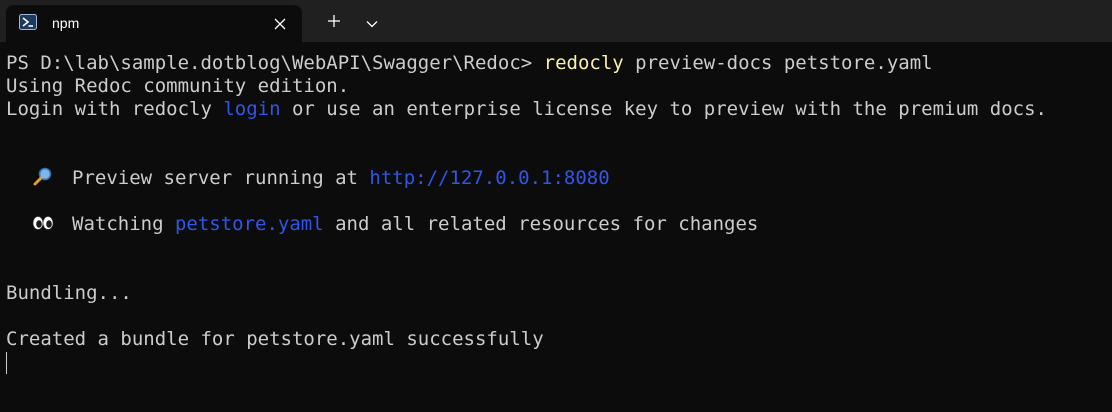 This screenshot has height=412, width=1112. I want to click on close-icon, so click(280, 24).